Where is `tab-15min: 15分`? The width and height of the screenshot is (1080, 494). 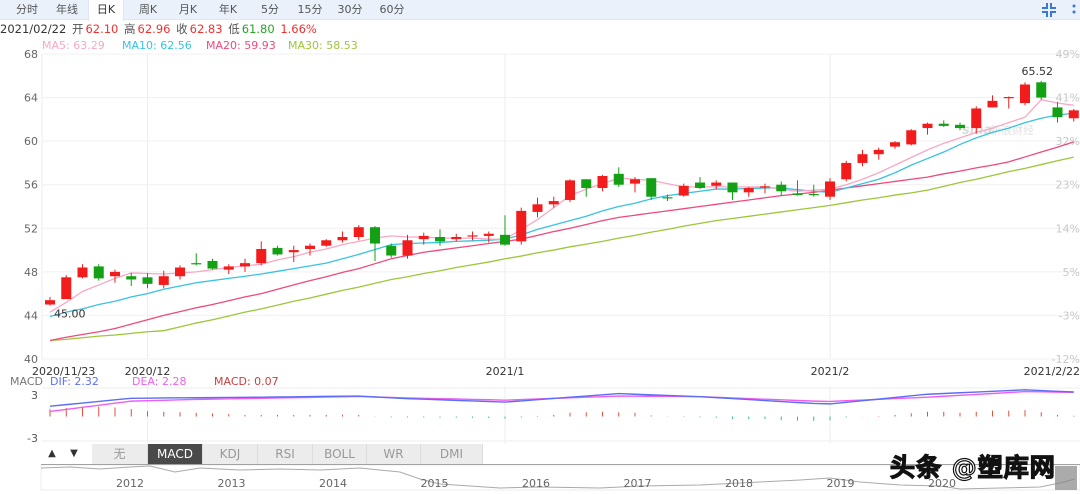 tab-15min: 15分 is located at coordinates (310, 10).